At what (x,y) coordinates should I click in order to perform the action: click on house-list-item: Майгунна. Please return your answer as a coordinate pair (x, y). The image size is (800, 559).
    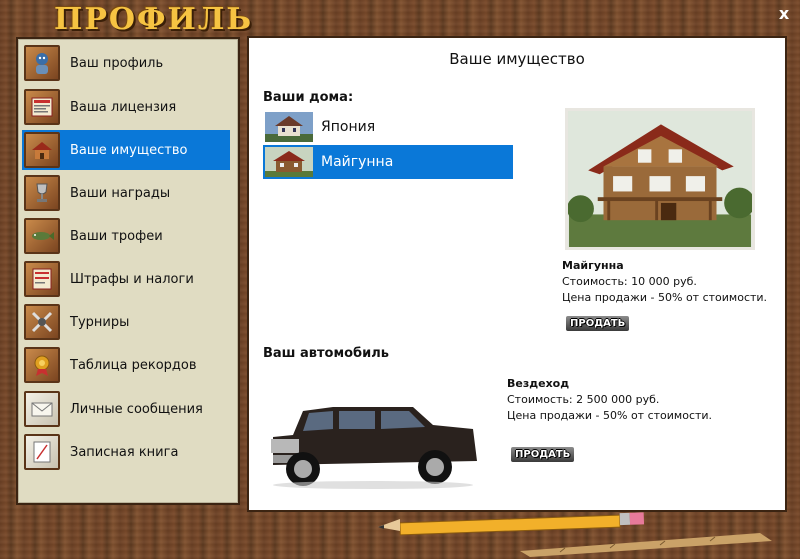
    Looking at the image, I should click on (388, 162).